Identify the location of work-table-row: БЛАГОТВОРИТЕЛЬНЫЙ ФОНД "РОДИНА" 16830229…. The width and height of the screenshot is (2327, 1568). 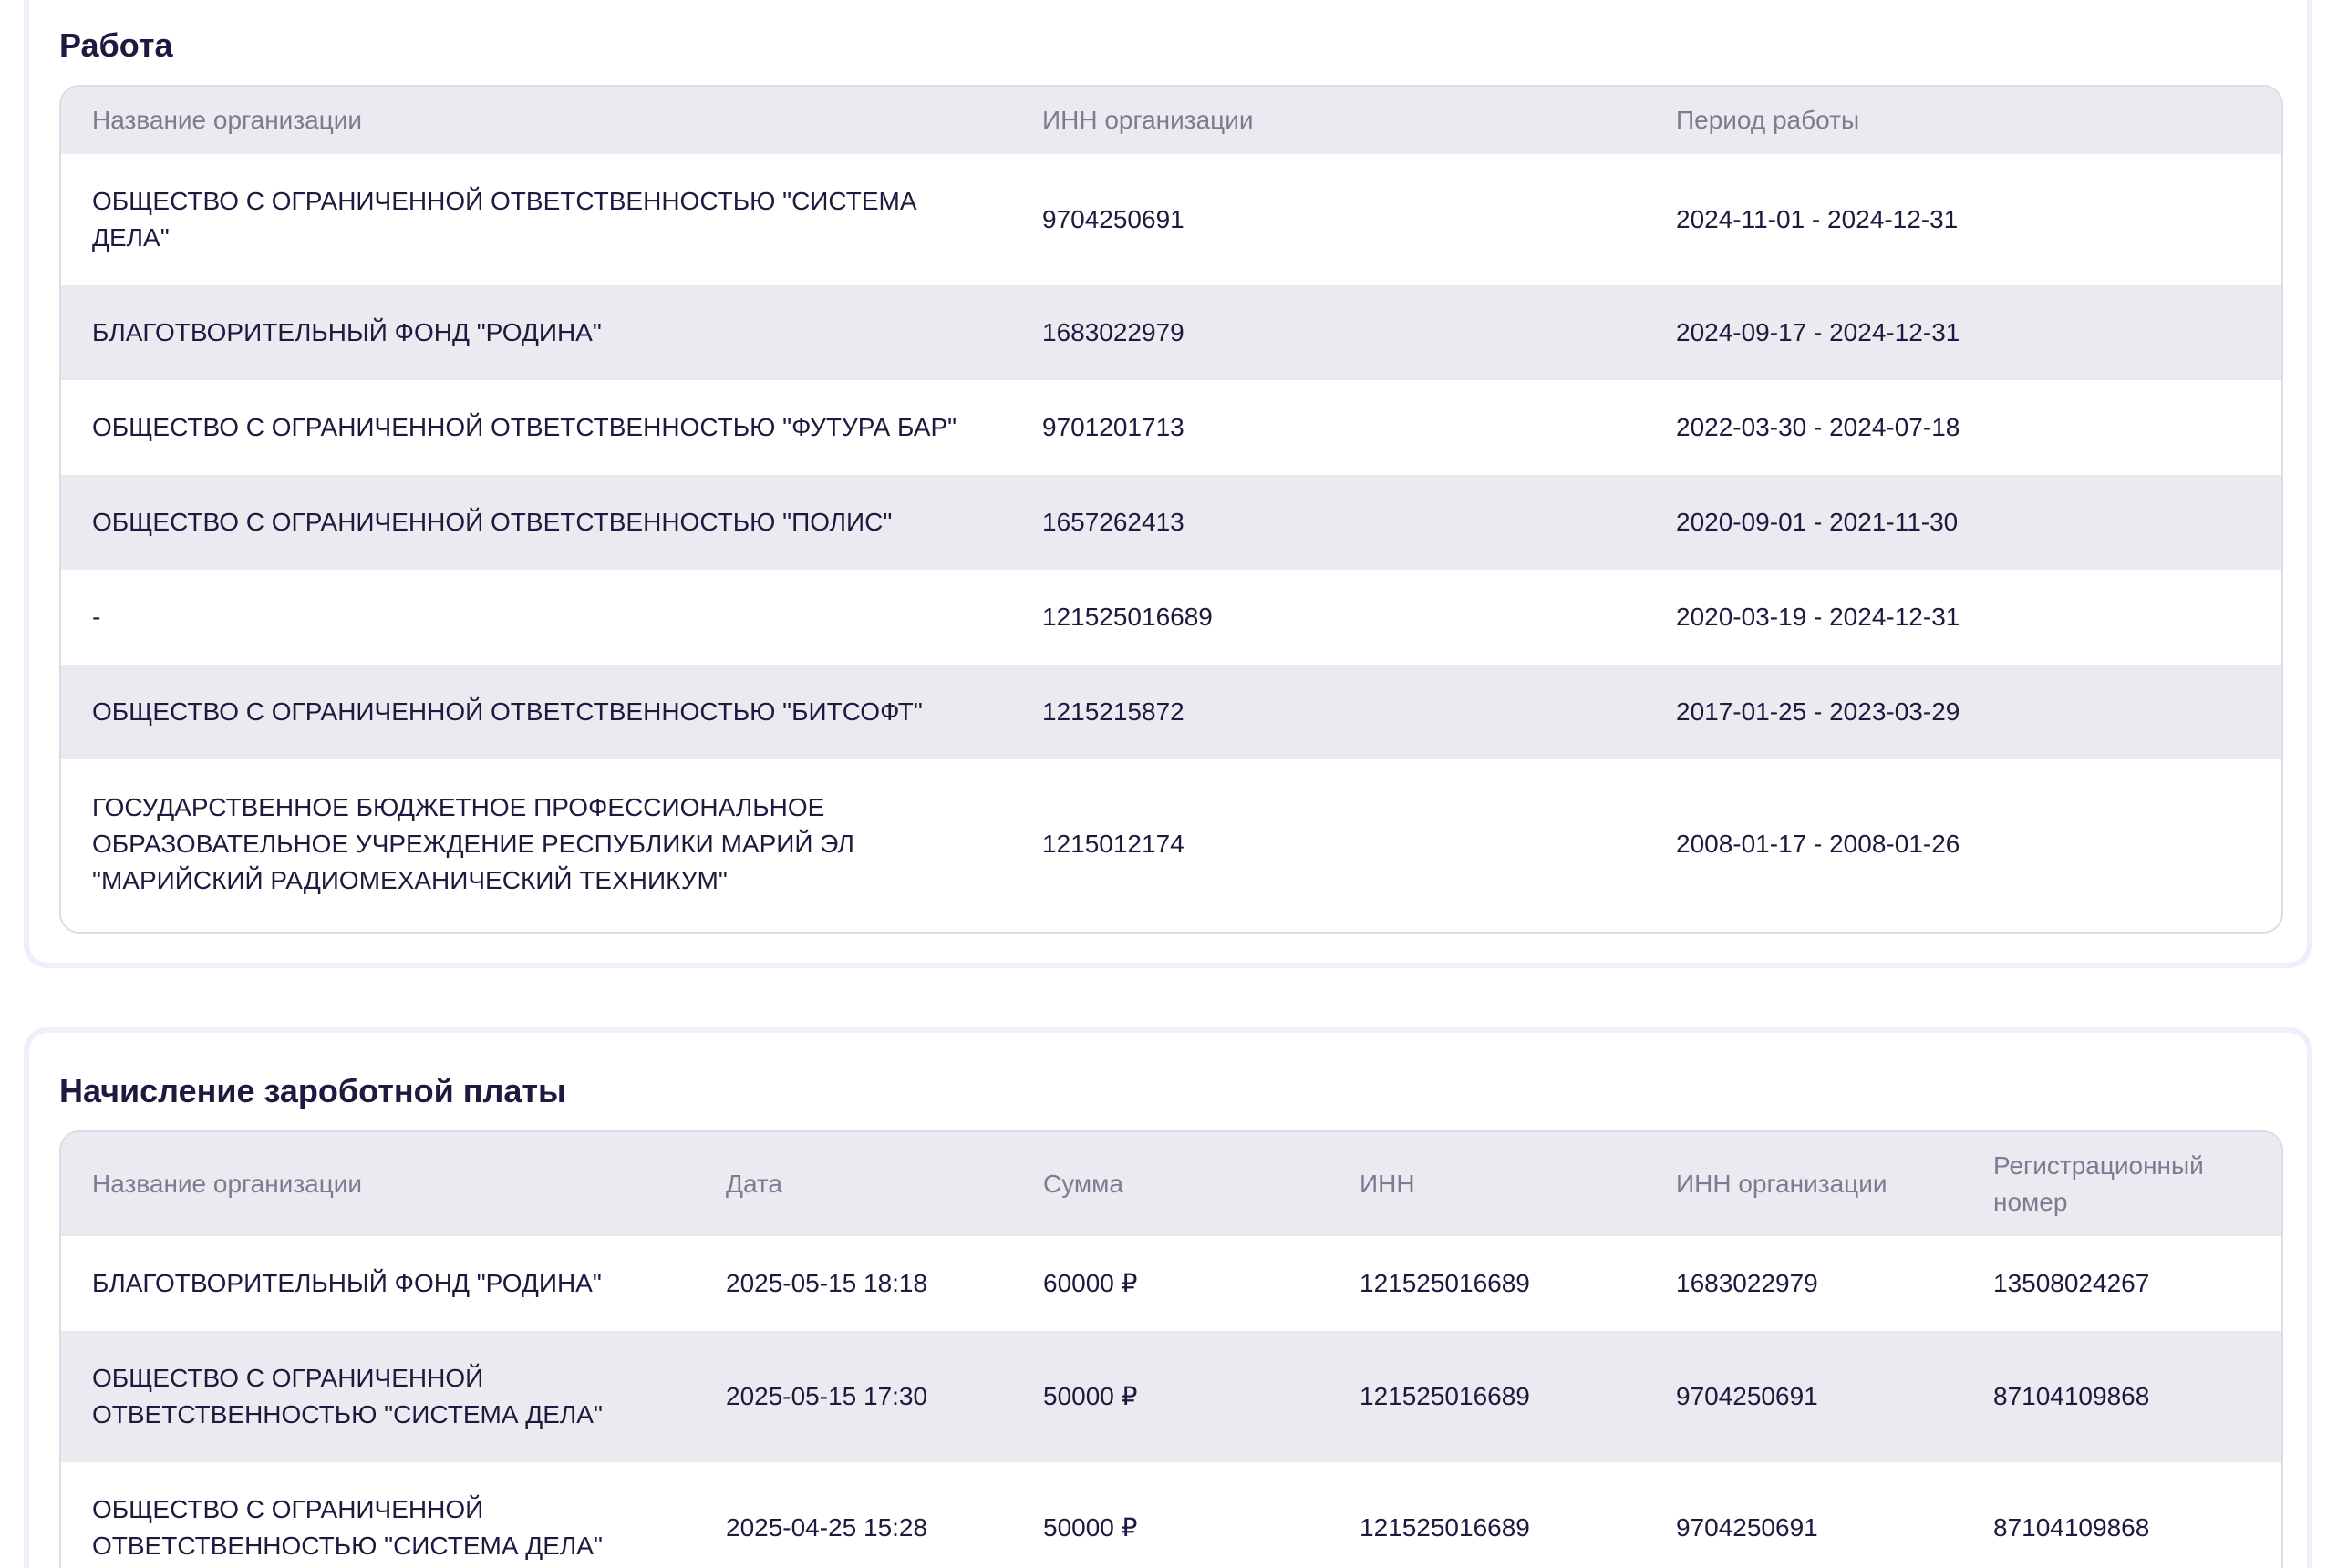
(1171, 332).